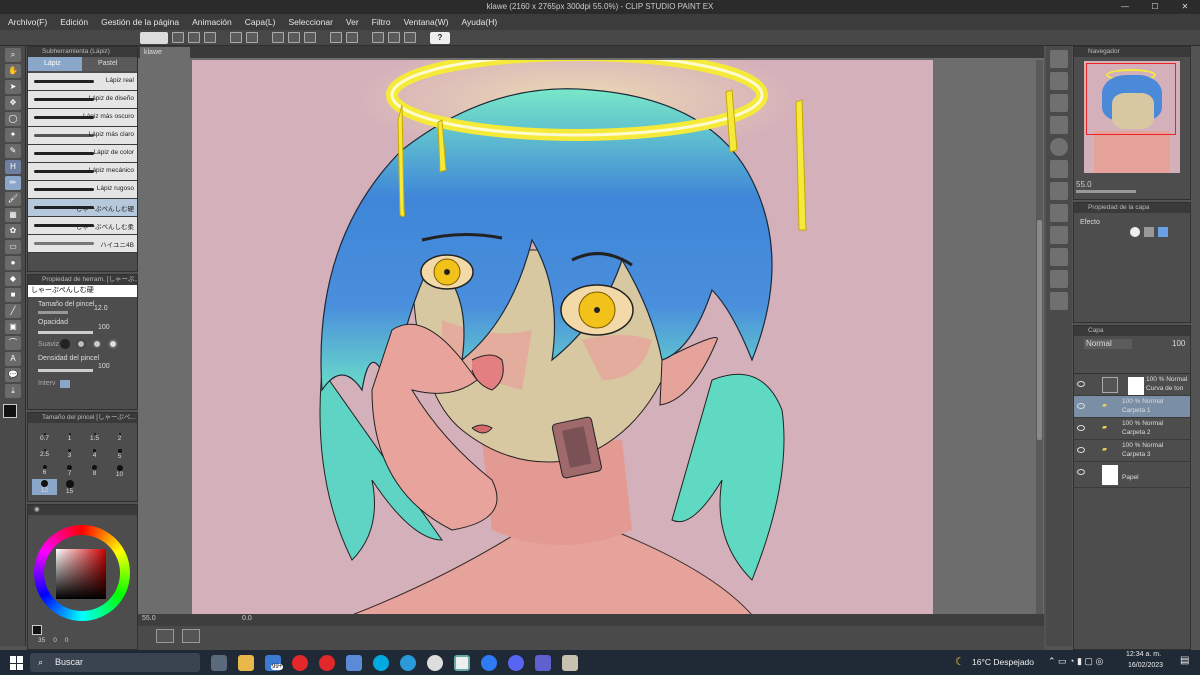 The image size is (1200, 675). Describe the element at coordinates (149, 618) in the screenshot. I see `zoom-value: 55.0` at that location.